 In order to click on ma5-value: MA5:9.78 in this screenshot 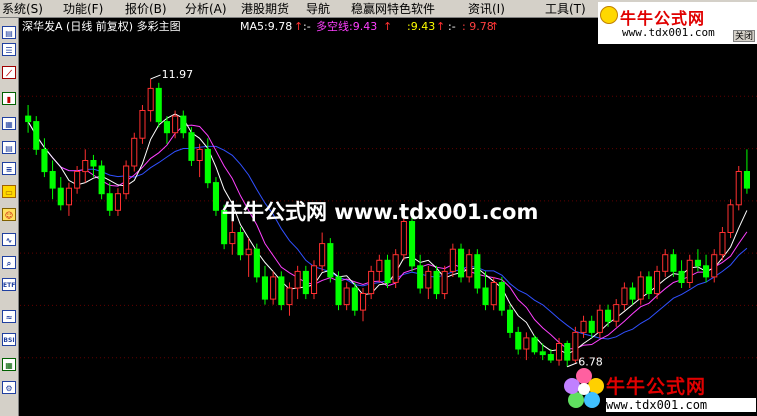, I will do `click(266, 26)`.